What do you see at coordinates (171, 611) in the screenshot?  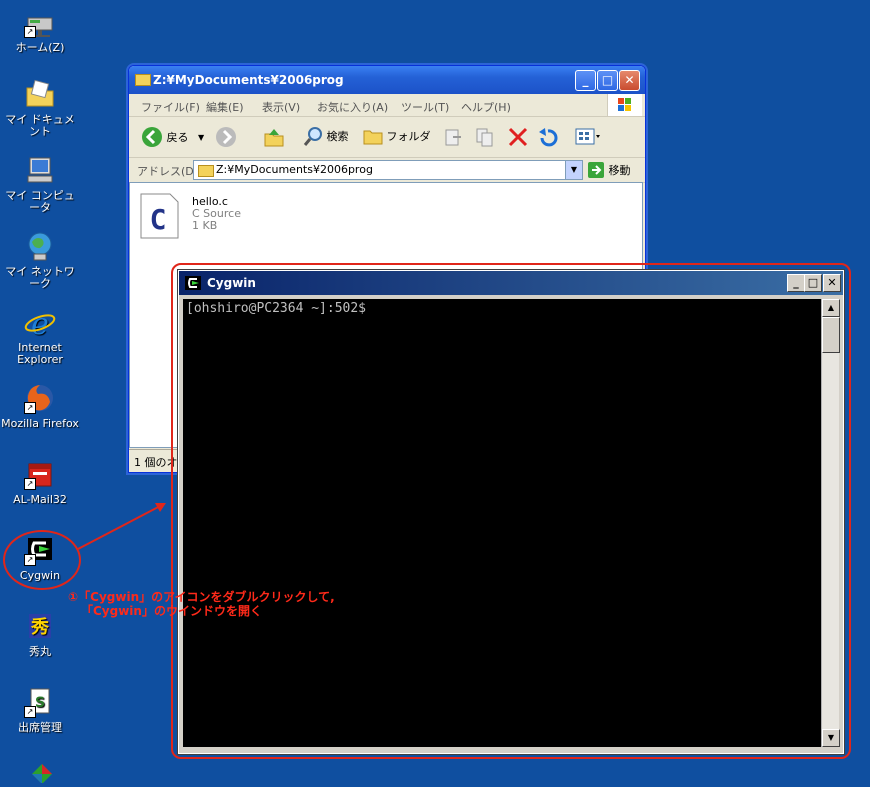 I see `annotation-line-2: 「Cygwin」のウインドウを開く` at bounding box center [171, 611].